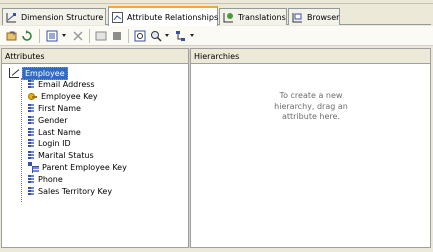 This screenshot has width=433, height=252. I want to click on tab-label: Translations, so click(262, 17).